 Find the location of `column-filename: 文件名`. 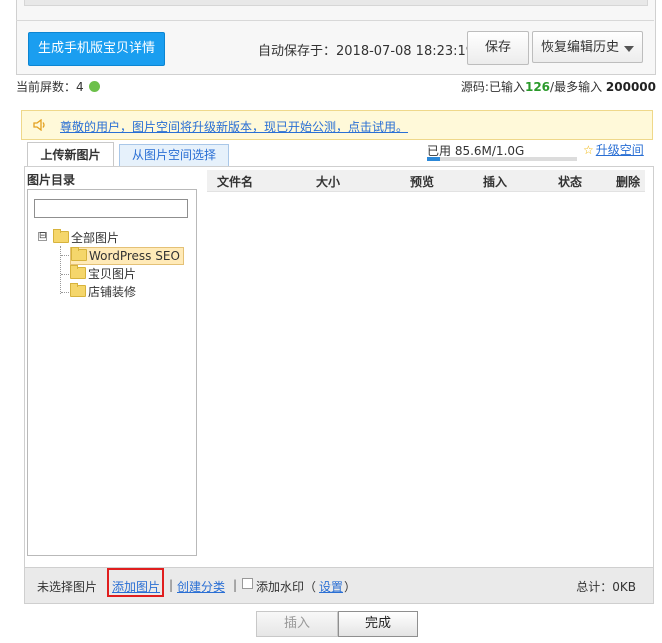

column-filename: 文件名 is located at coordinates (235, 182).